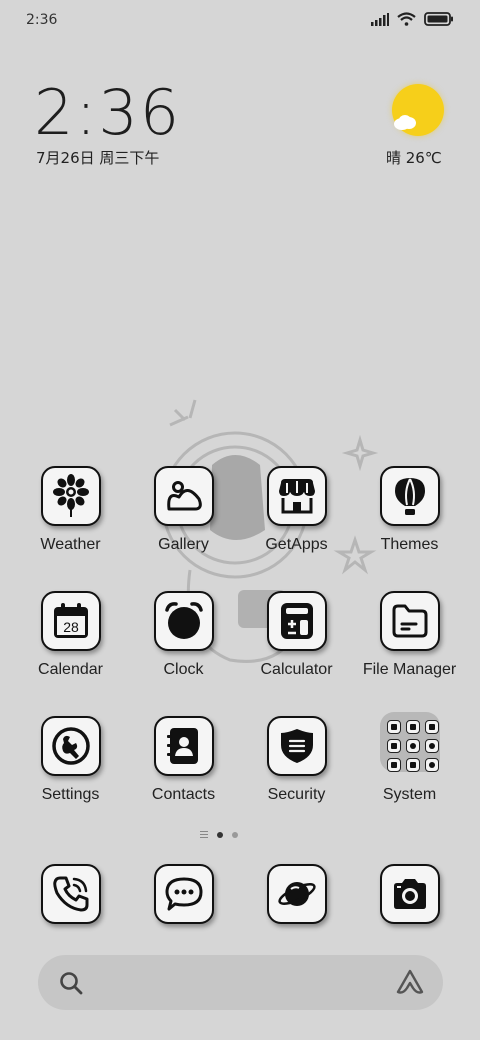 The image size is (480, 1040). I want to click on store-icon, so click(297, 496).